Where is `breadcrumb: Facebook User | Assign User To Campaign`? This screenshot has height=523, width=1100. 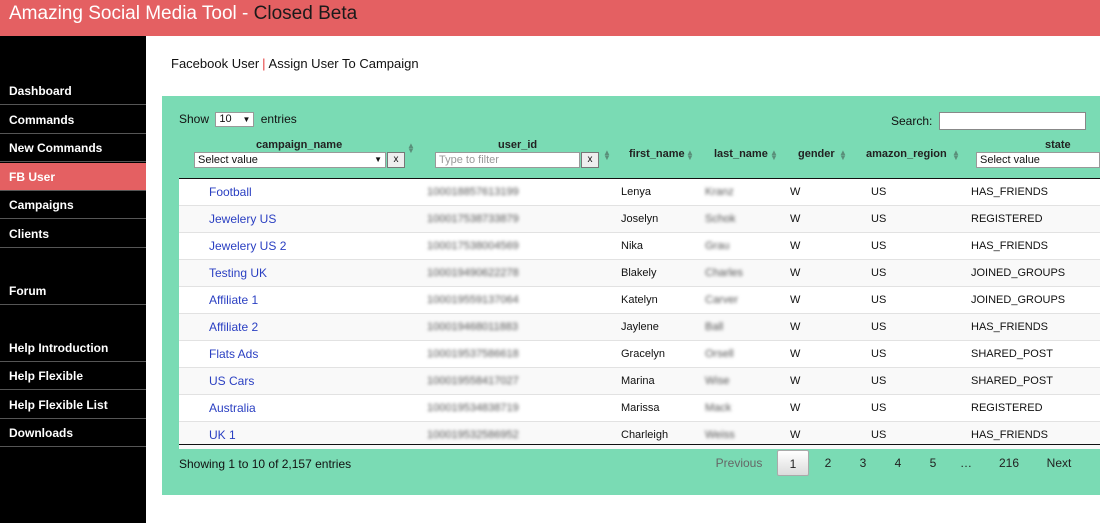
breadcrumb: Facebook User | Assign User To Campaign is located at coordinates (295, 63).